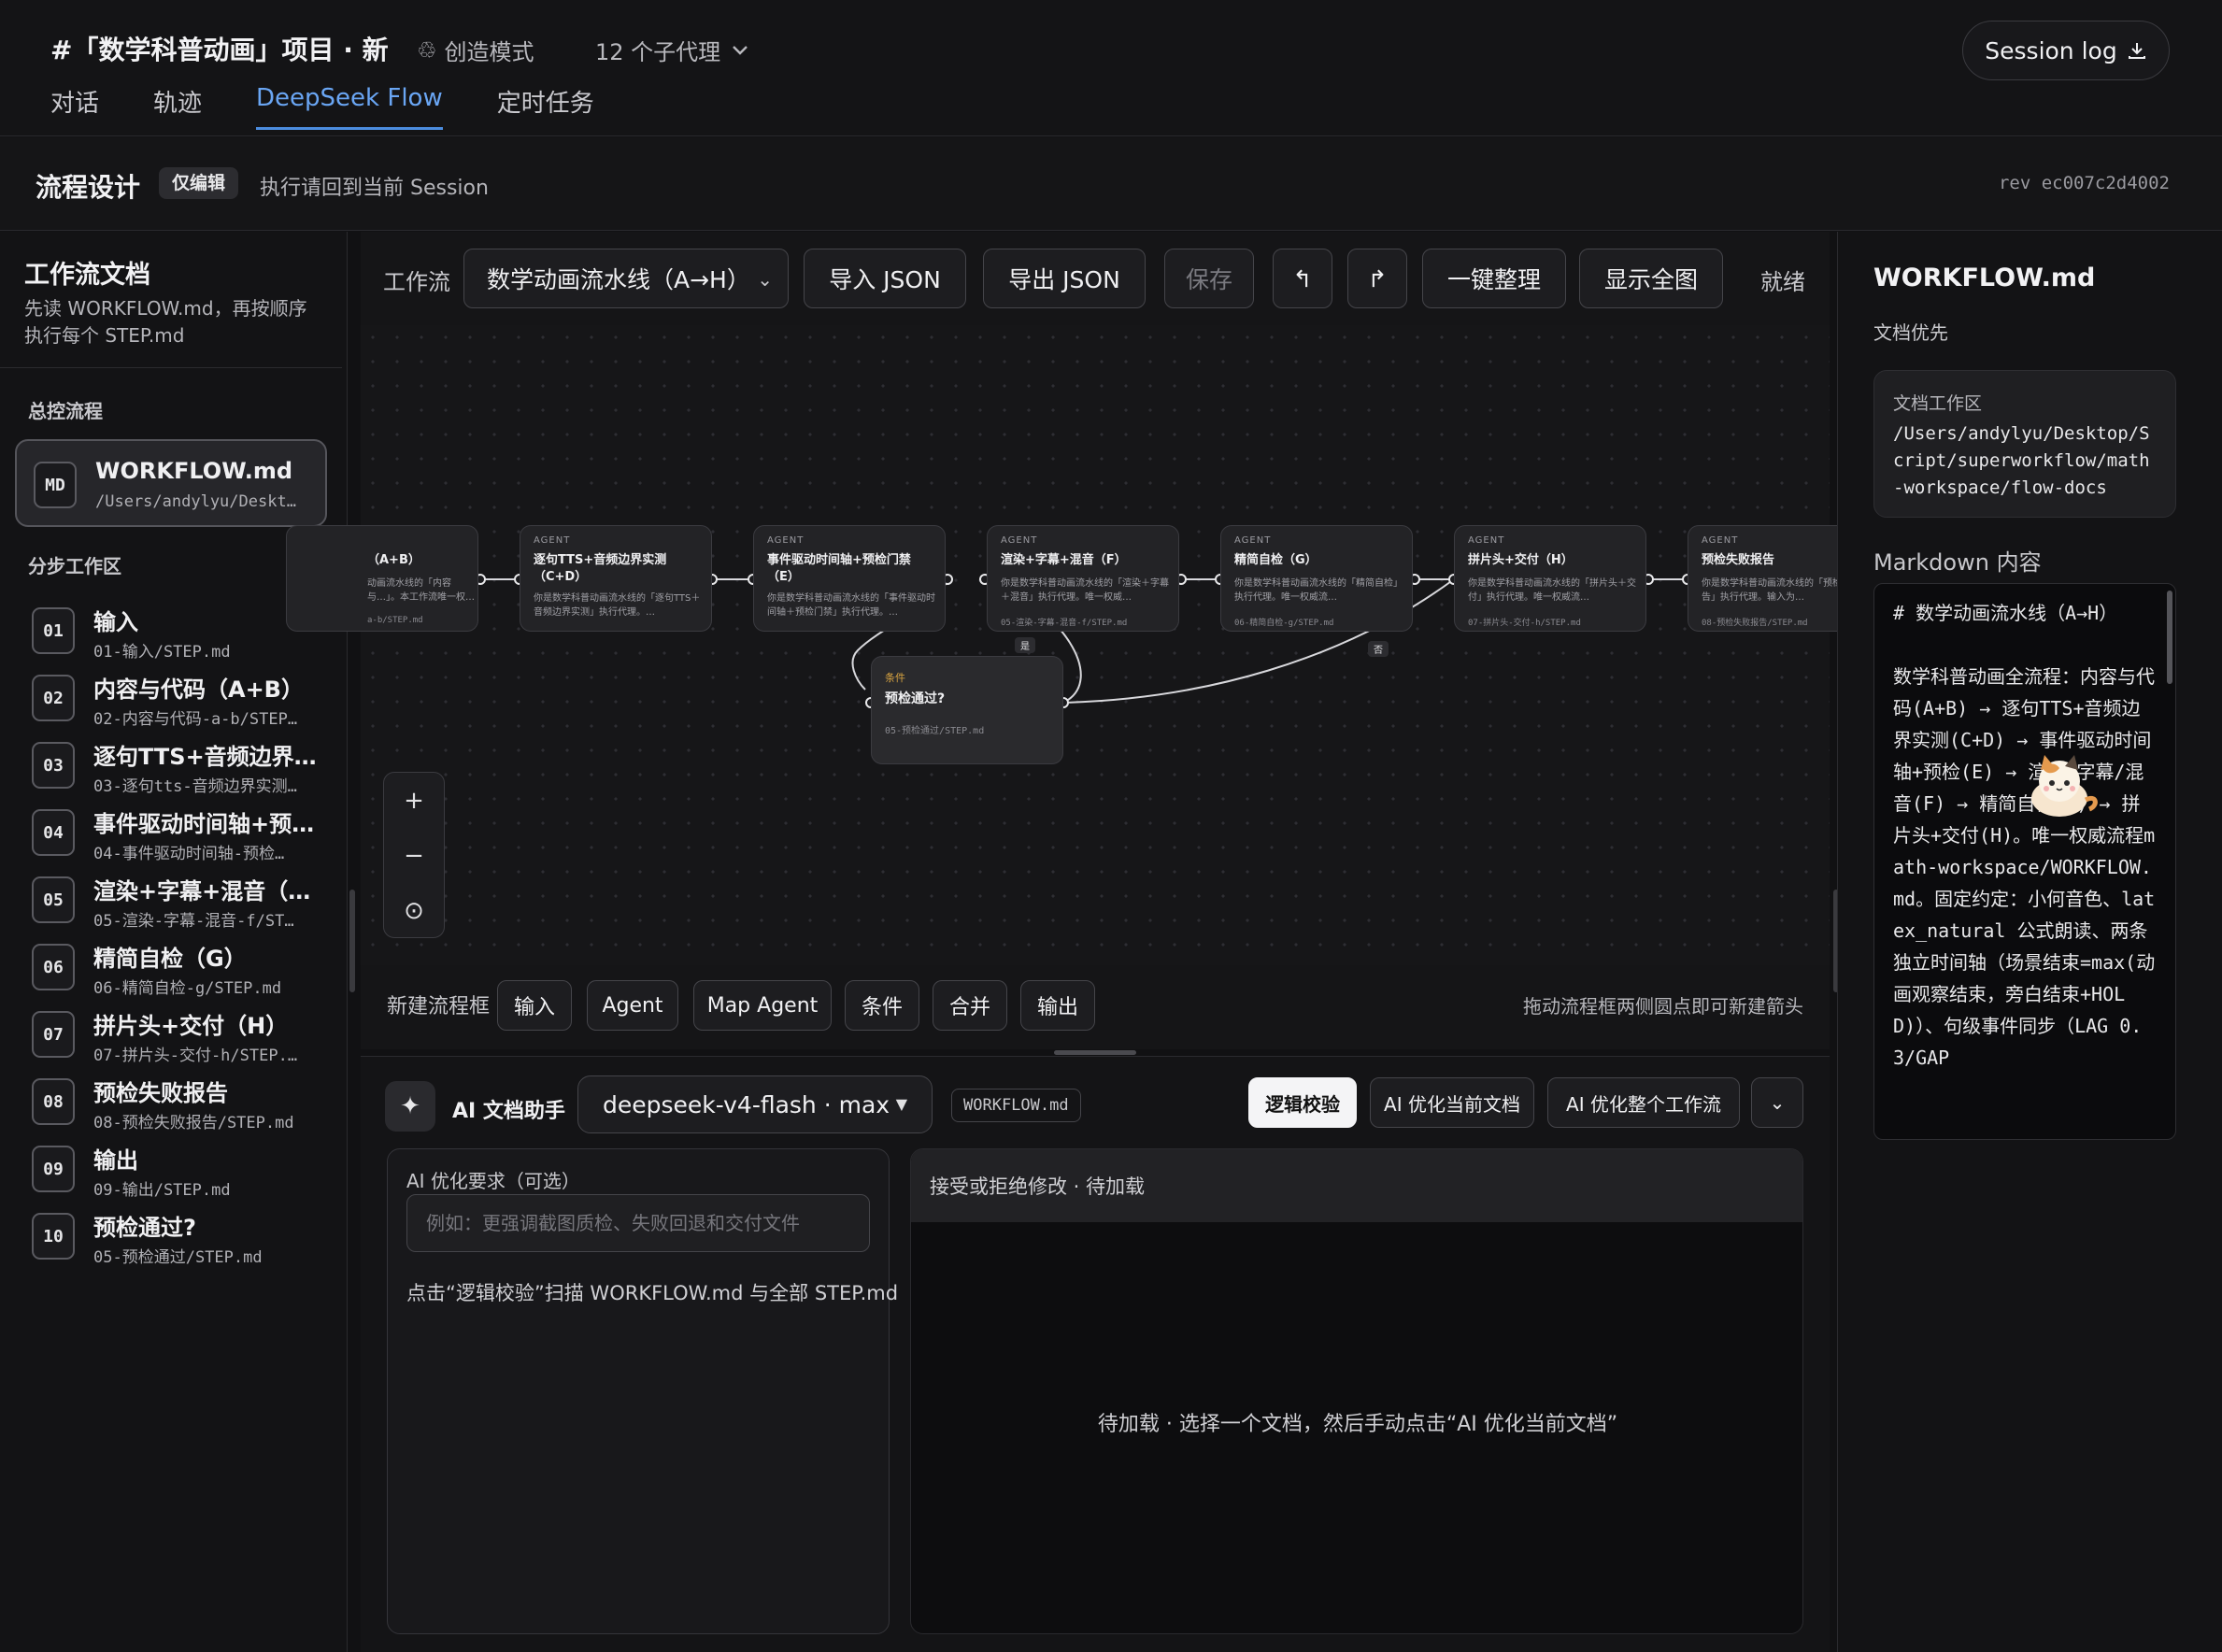 The height and width of the screenshot is (1652, 2222). Describe the element at coordinates (53, 698) in the screenshot. I see `step-number: 02` at that location.